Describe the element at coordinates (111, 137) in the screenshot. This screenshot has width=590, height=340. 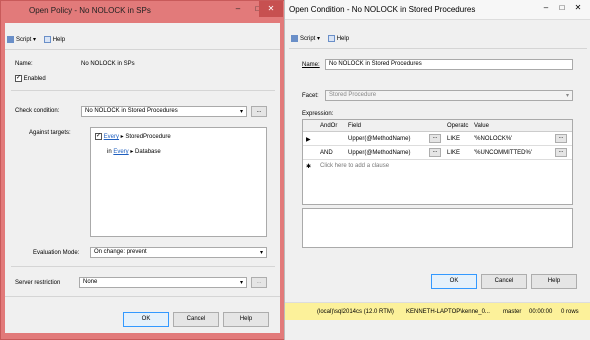
I see `target-every-link: Every` at that location.